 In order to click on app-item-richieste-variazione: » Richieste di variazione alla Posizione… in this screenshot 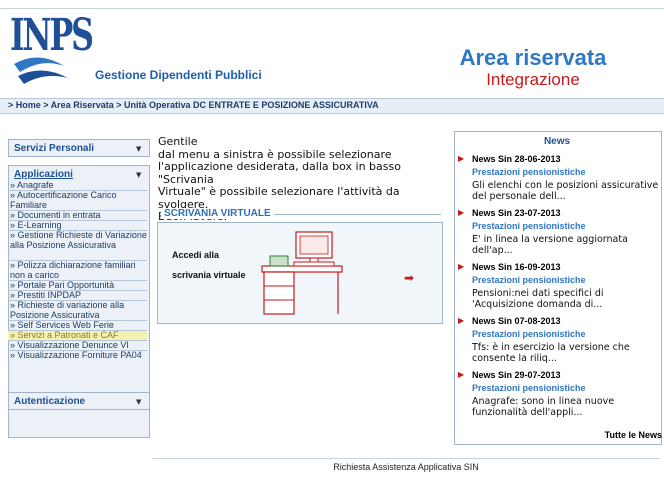, I will do `click(77, 310)`.